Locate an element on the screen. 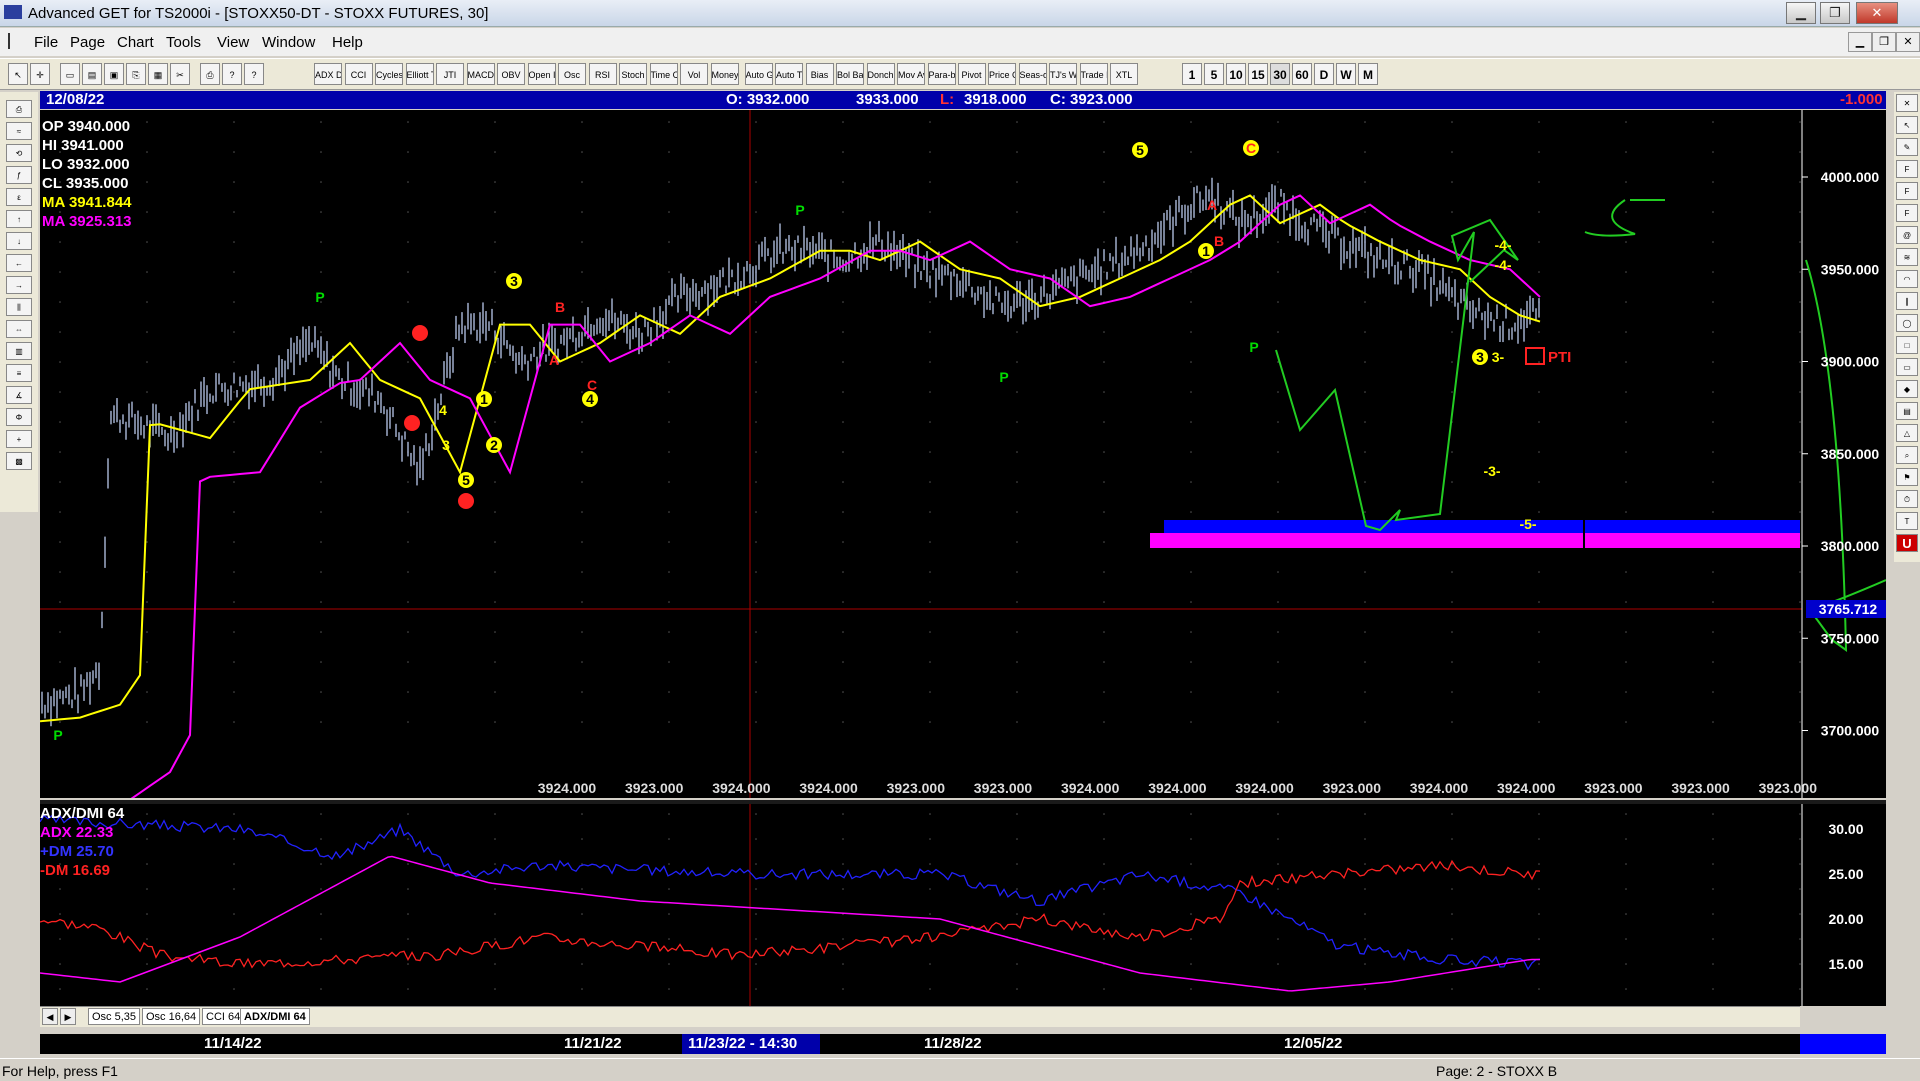 The image size is (1920, 1081). open-icon: ▤ is located at coordinates (92, 74).